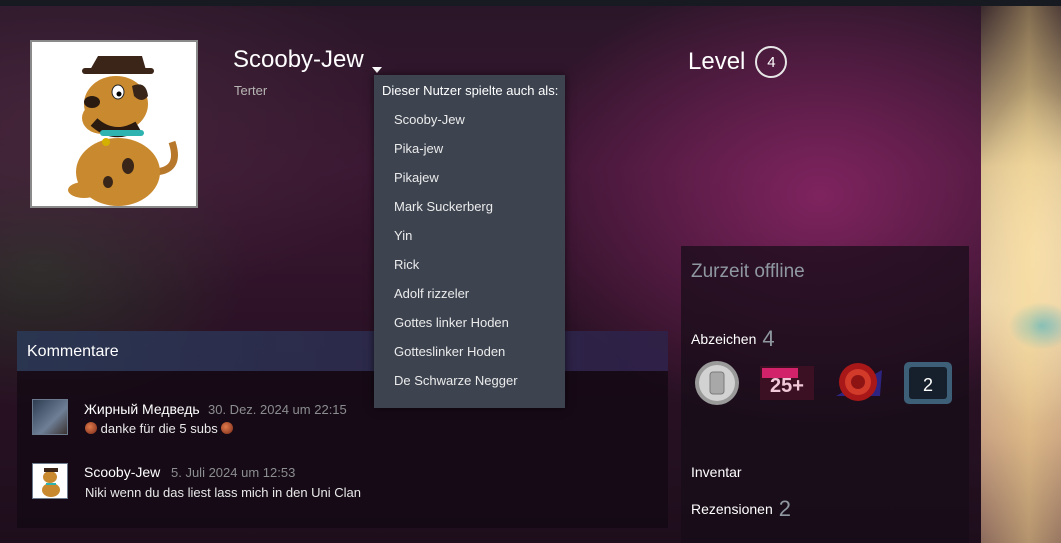  Describe the element at coordinates (470, 90) in the screenshot. I see `alias-dropdown-header: Dieser Nutzer spielte auch als:` at that location.